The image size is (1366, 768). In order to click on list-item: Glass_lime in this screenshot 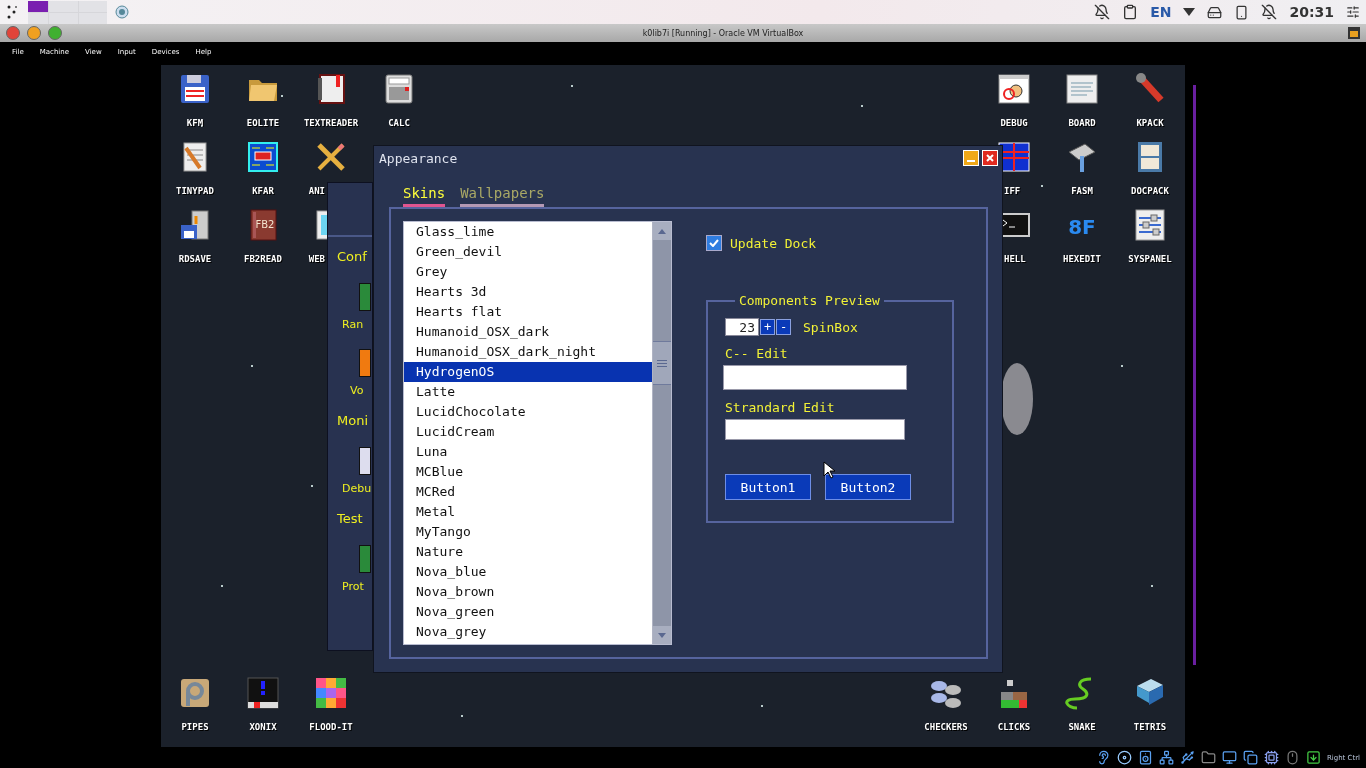, I will do `click(528, 232)`.